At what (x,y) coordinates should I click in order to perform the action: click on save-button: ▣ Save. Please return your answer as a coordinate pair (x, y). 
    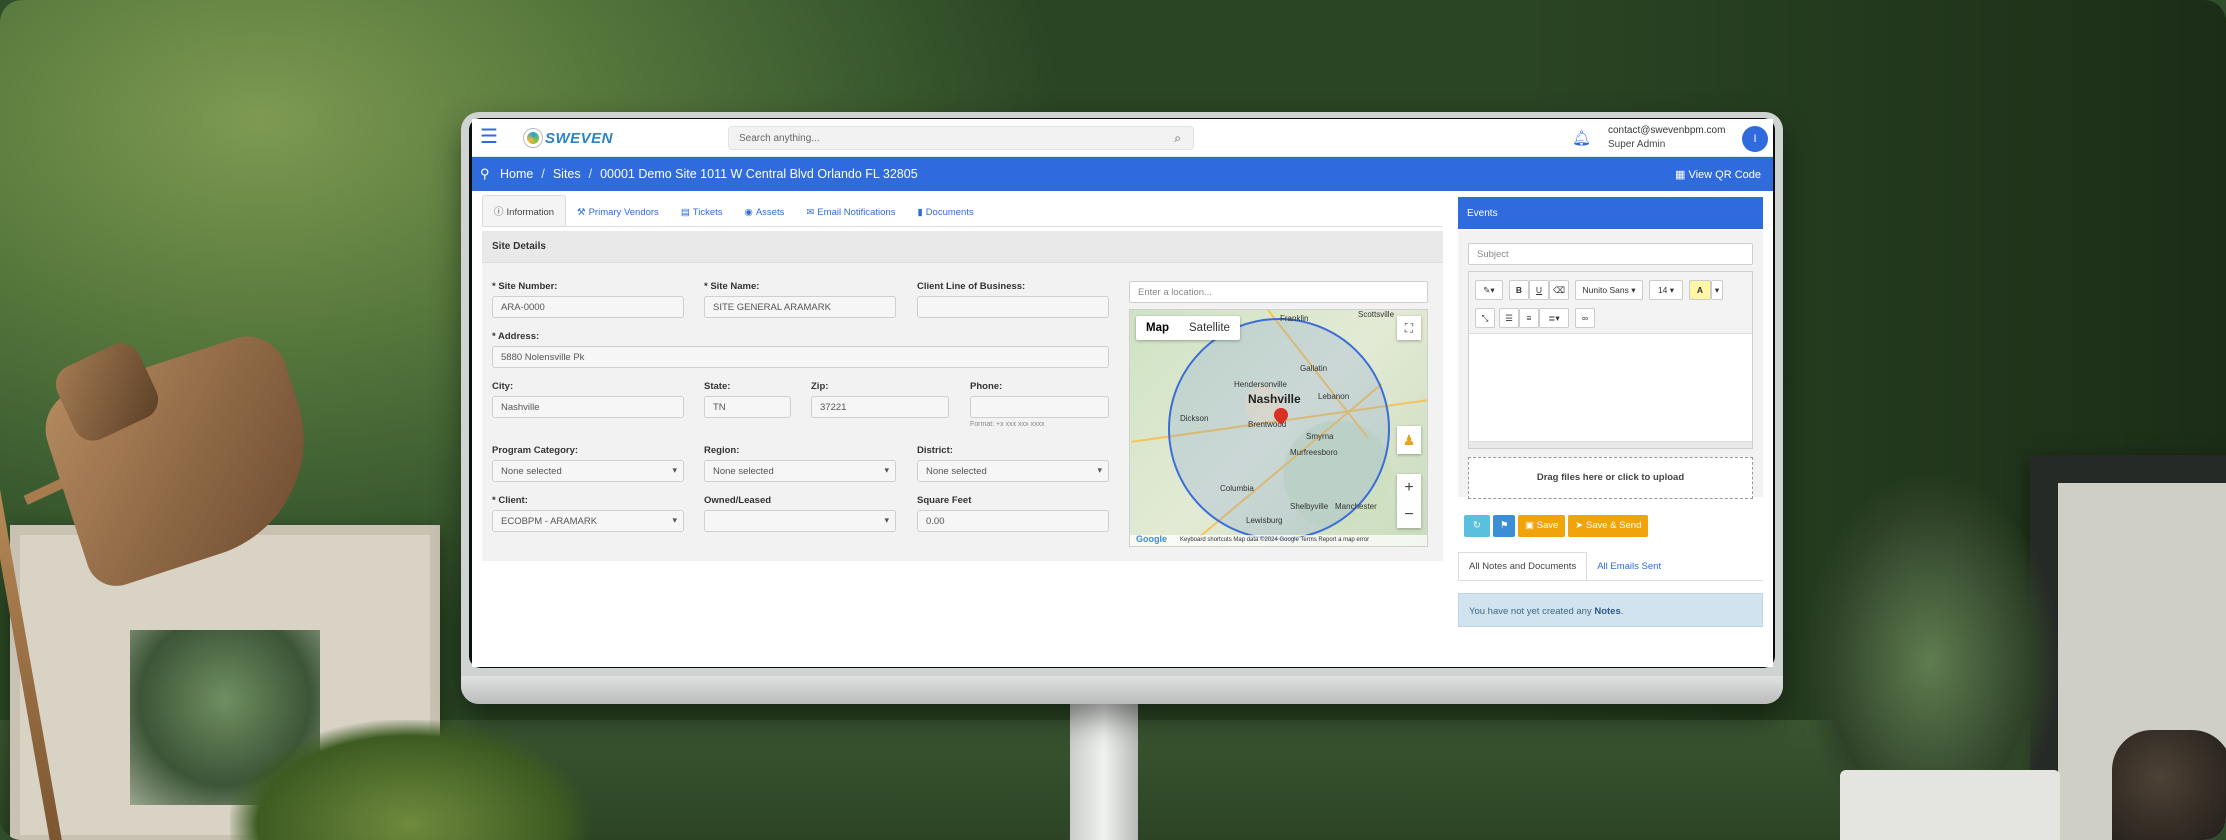
    Looking at the image, I should click on (1542, 526).